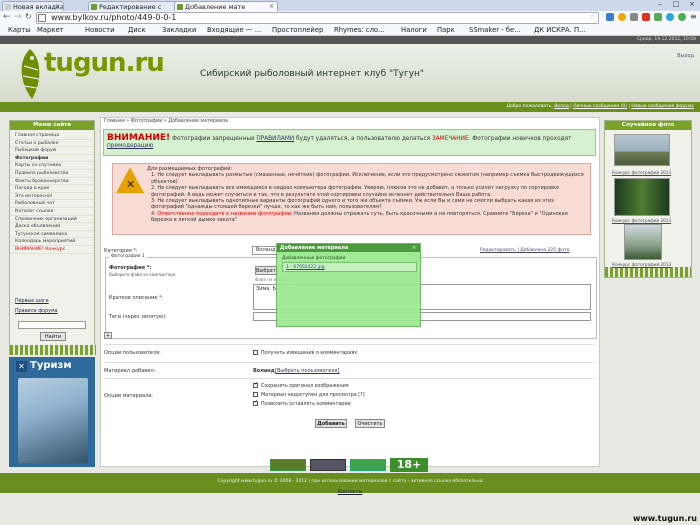 The height and width of the screenshot is (525, 700). What do you see at coordinates (255, 384) in the screenshot?
I see `keep-original-checkbox` at bounding box center [255, 384].